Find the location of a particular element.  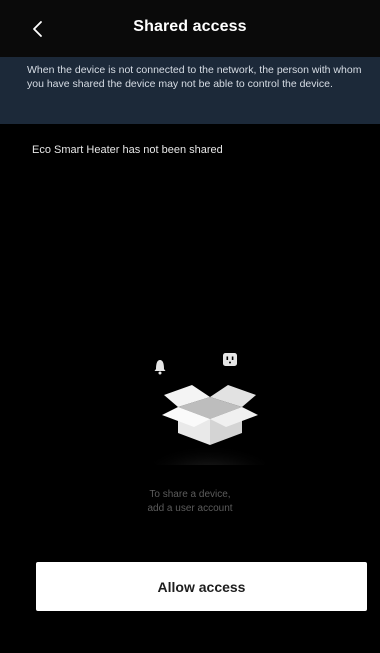

socket-icon is located at coordinates (230, 359).